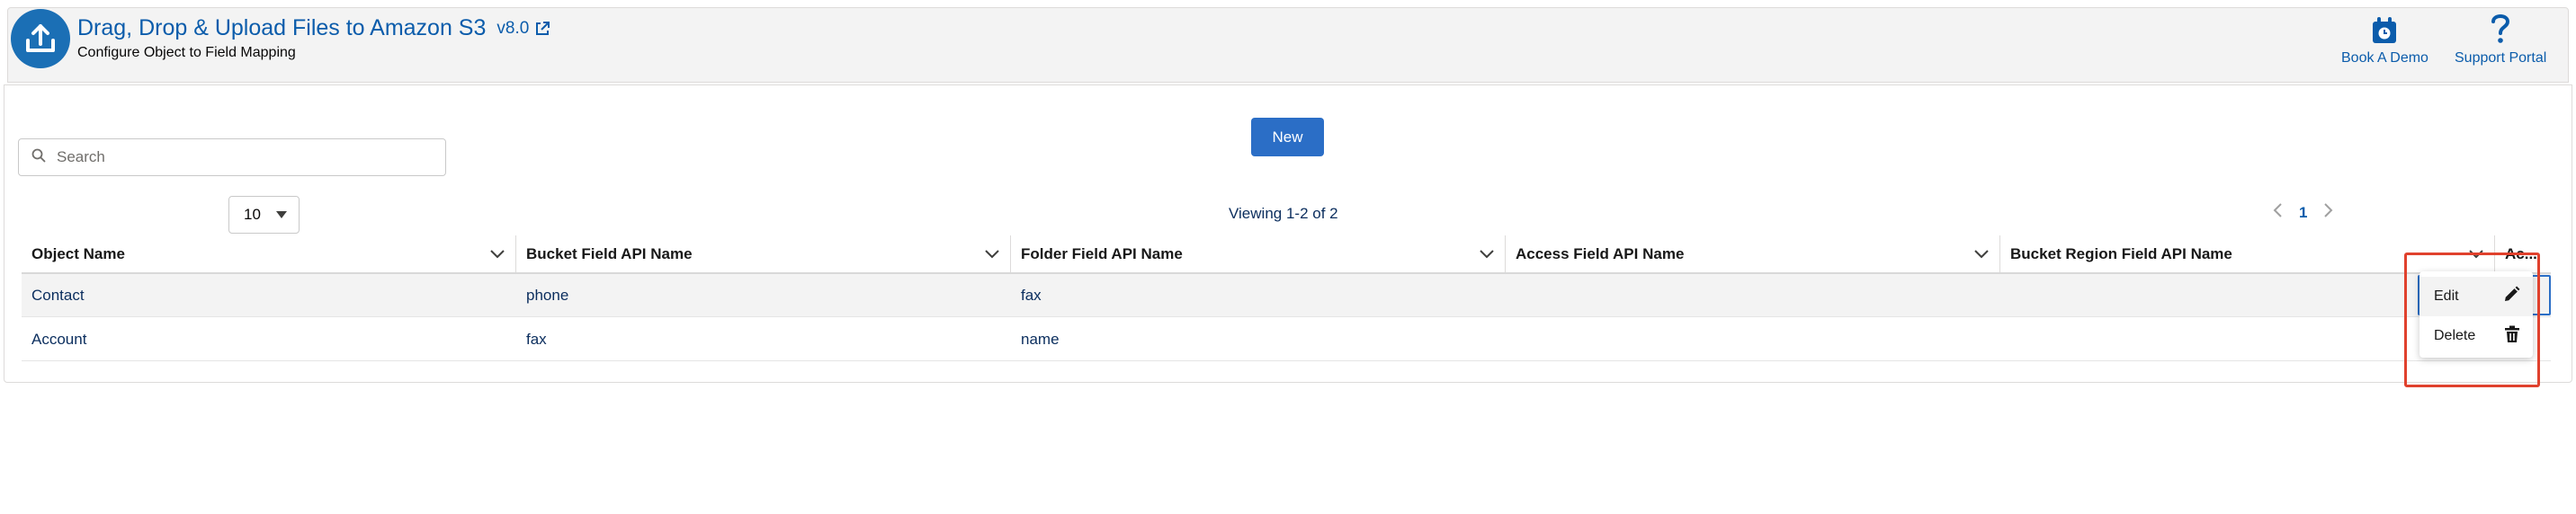  What do you see at coordinates (2328, 213) in the screenshot?
I see `chevron-right-icon` at bounding box center [2328, 213].